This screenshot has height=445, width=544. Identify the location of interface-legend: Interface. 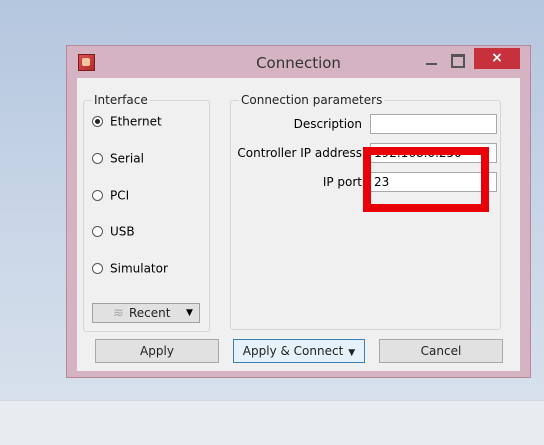
(121, 100).